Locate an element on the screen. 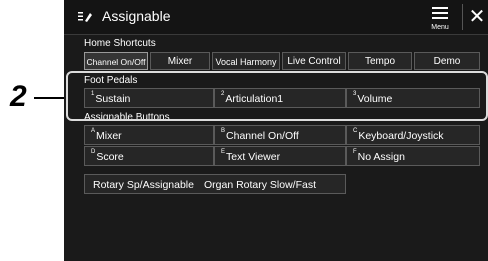 Image resolution: width=488 pixels, height=261 pixels. assign-button-e-key: E is located at coordinates (223, 152).